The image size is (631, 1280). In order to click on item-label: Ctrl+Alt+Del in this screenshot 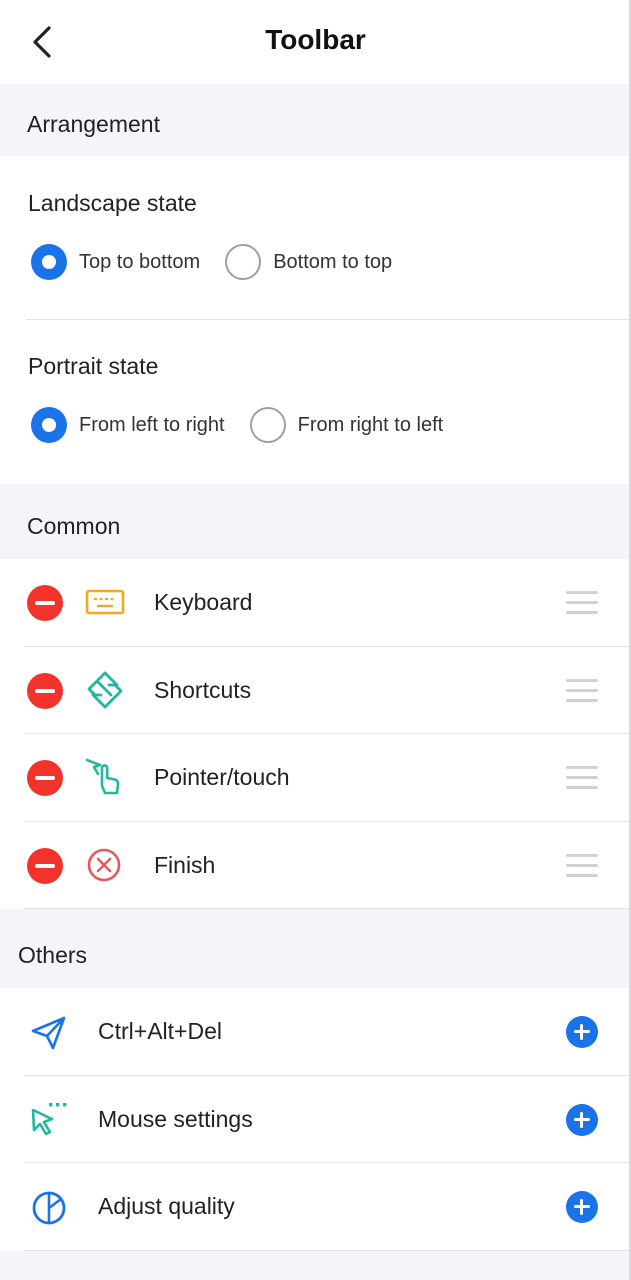, I will do `click(160, 1031)`.